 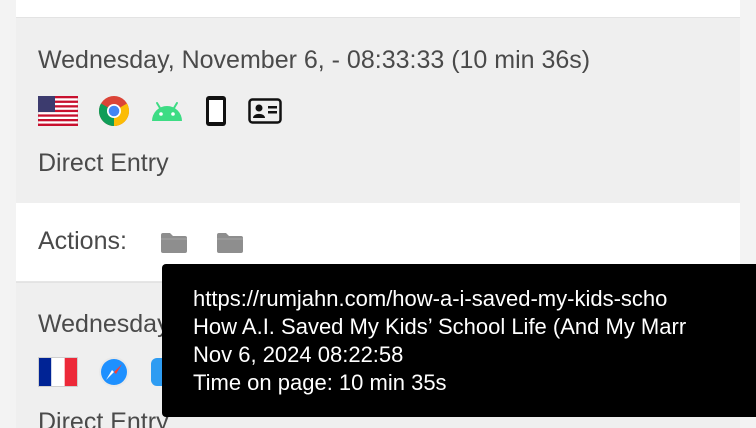 What do you see at coordinates (58, 111) in the screenshot?
I see `us-flag-icon` at bounding box center [58, 111].